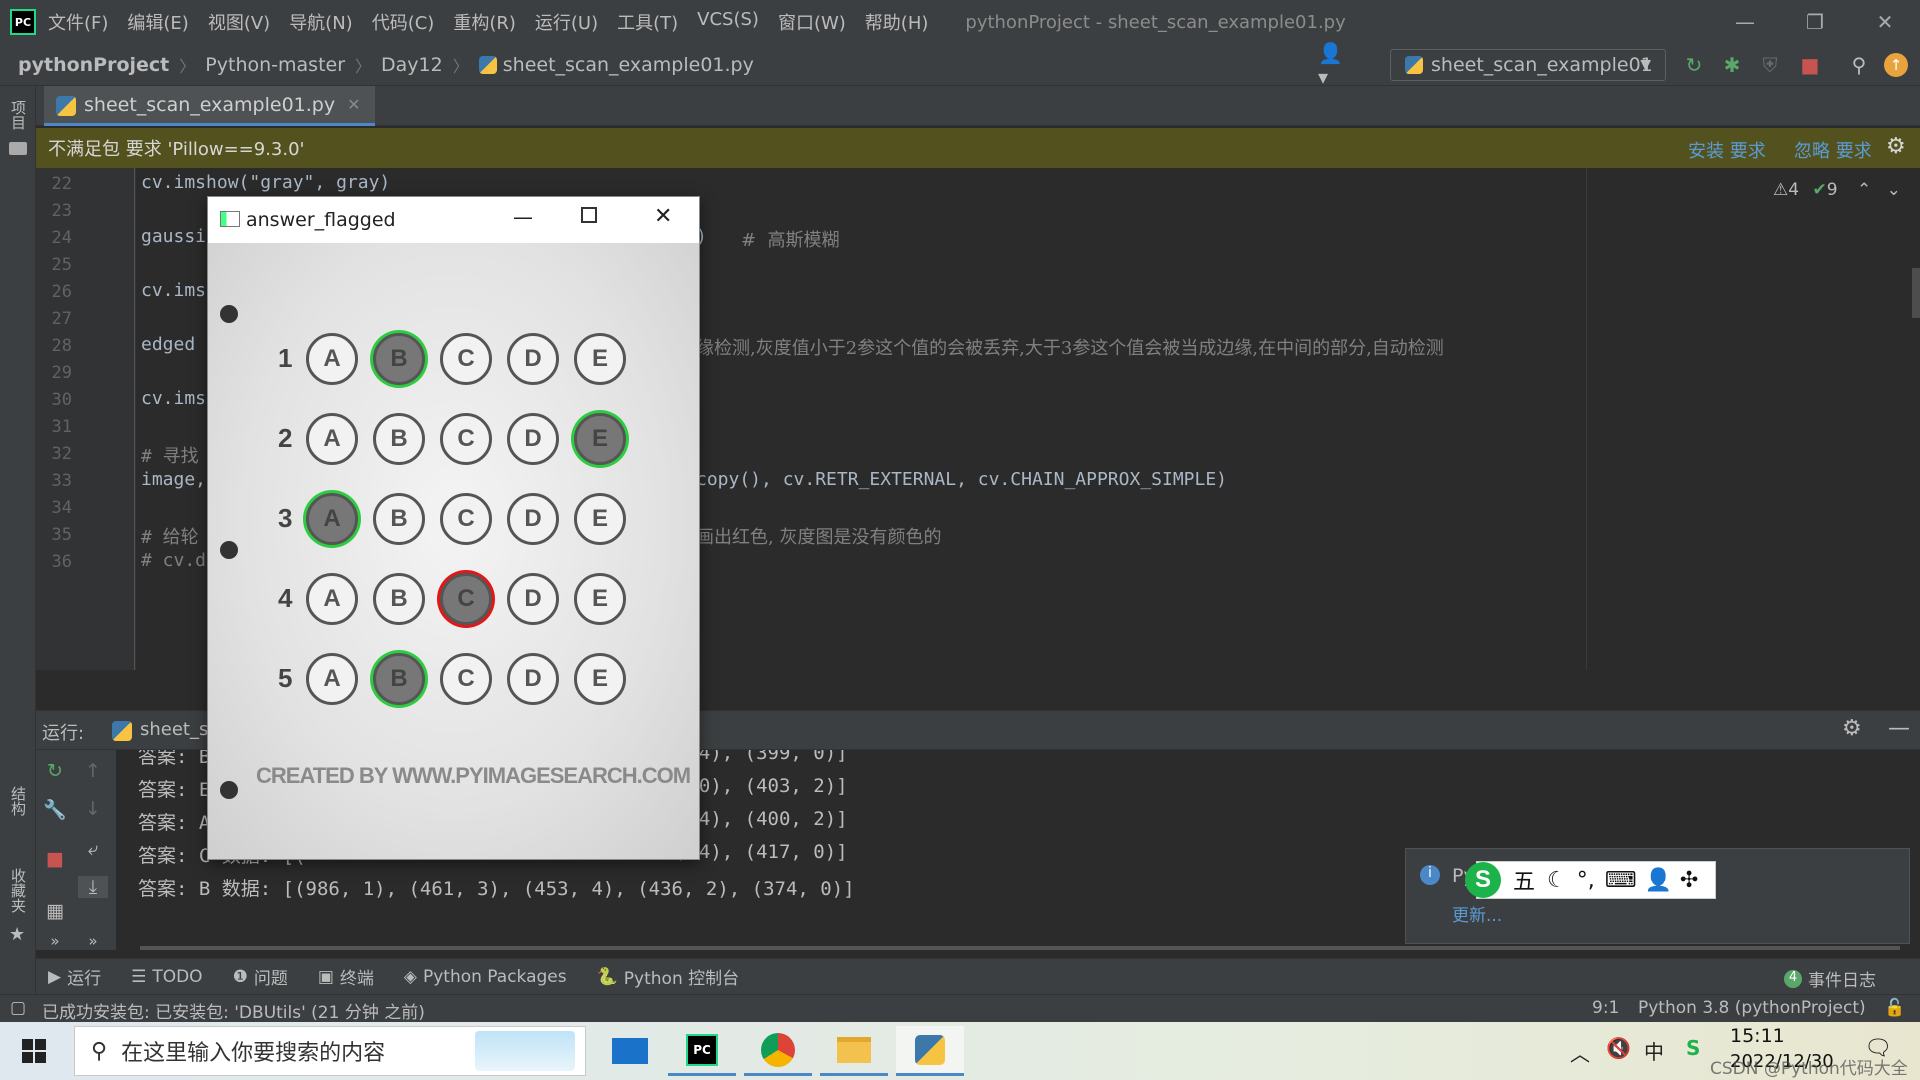 The width and height of the screenshot is (1920, 1080). I want to click on wrench-icon: 🔧, so click(55, 809).